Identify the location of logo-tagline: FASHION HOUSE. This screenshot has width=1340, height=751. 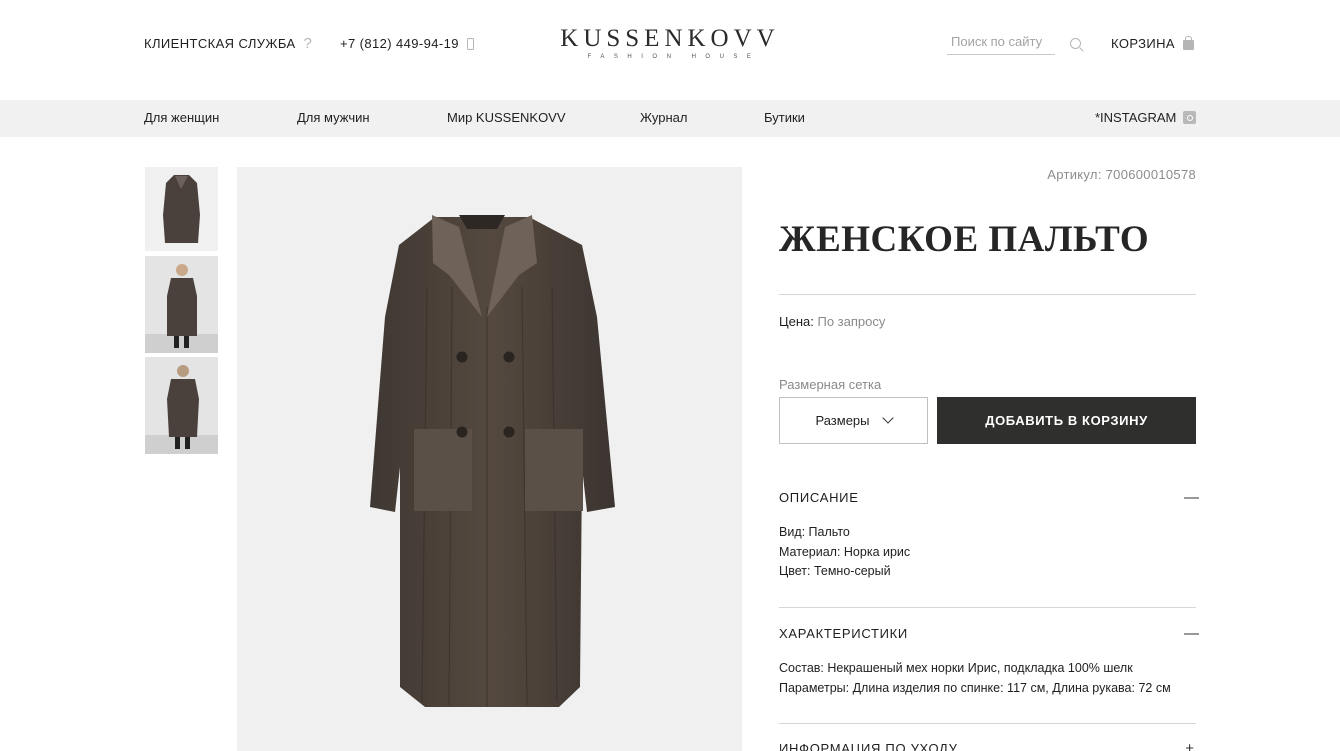
(674, 57).